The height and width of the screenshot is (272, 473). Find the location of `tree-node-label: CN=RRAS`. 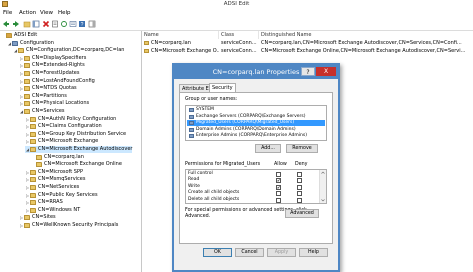

tree-node-label: CN=RRAS is located at coordinates (50, 202).